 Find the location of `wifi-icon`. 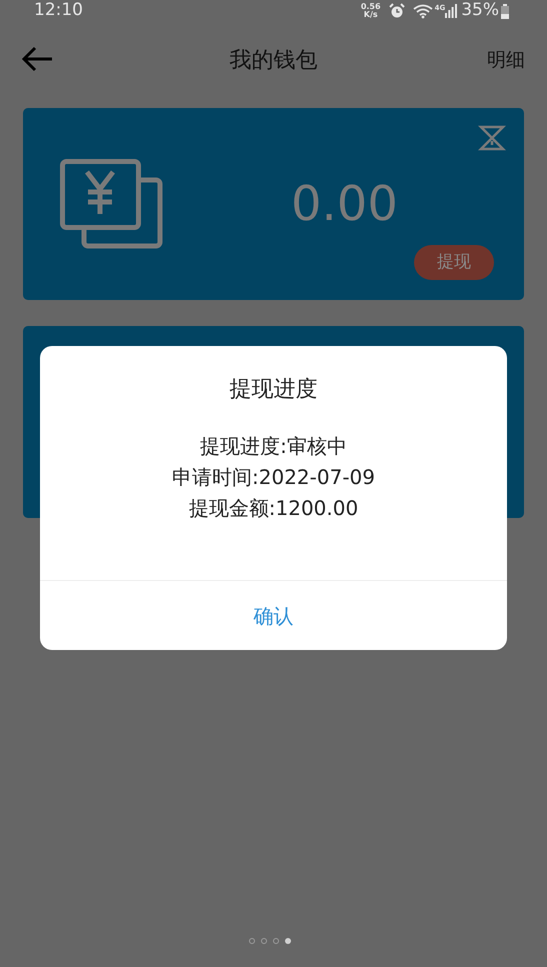

wifi-icon is located at coordinates (422, 11).